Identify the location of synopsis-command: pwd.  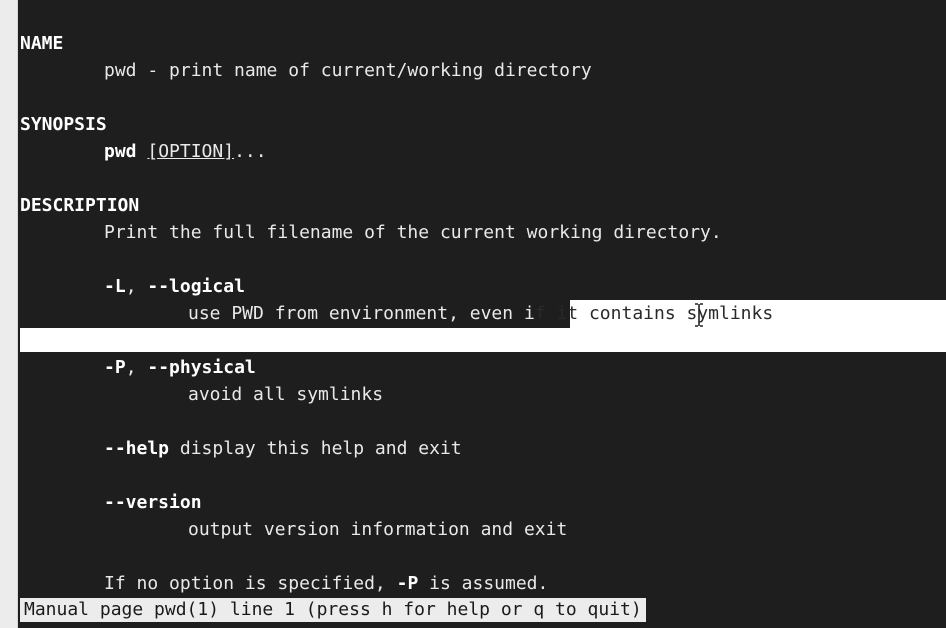
(120, 151).